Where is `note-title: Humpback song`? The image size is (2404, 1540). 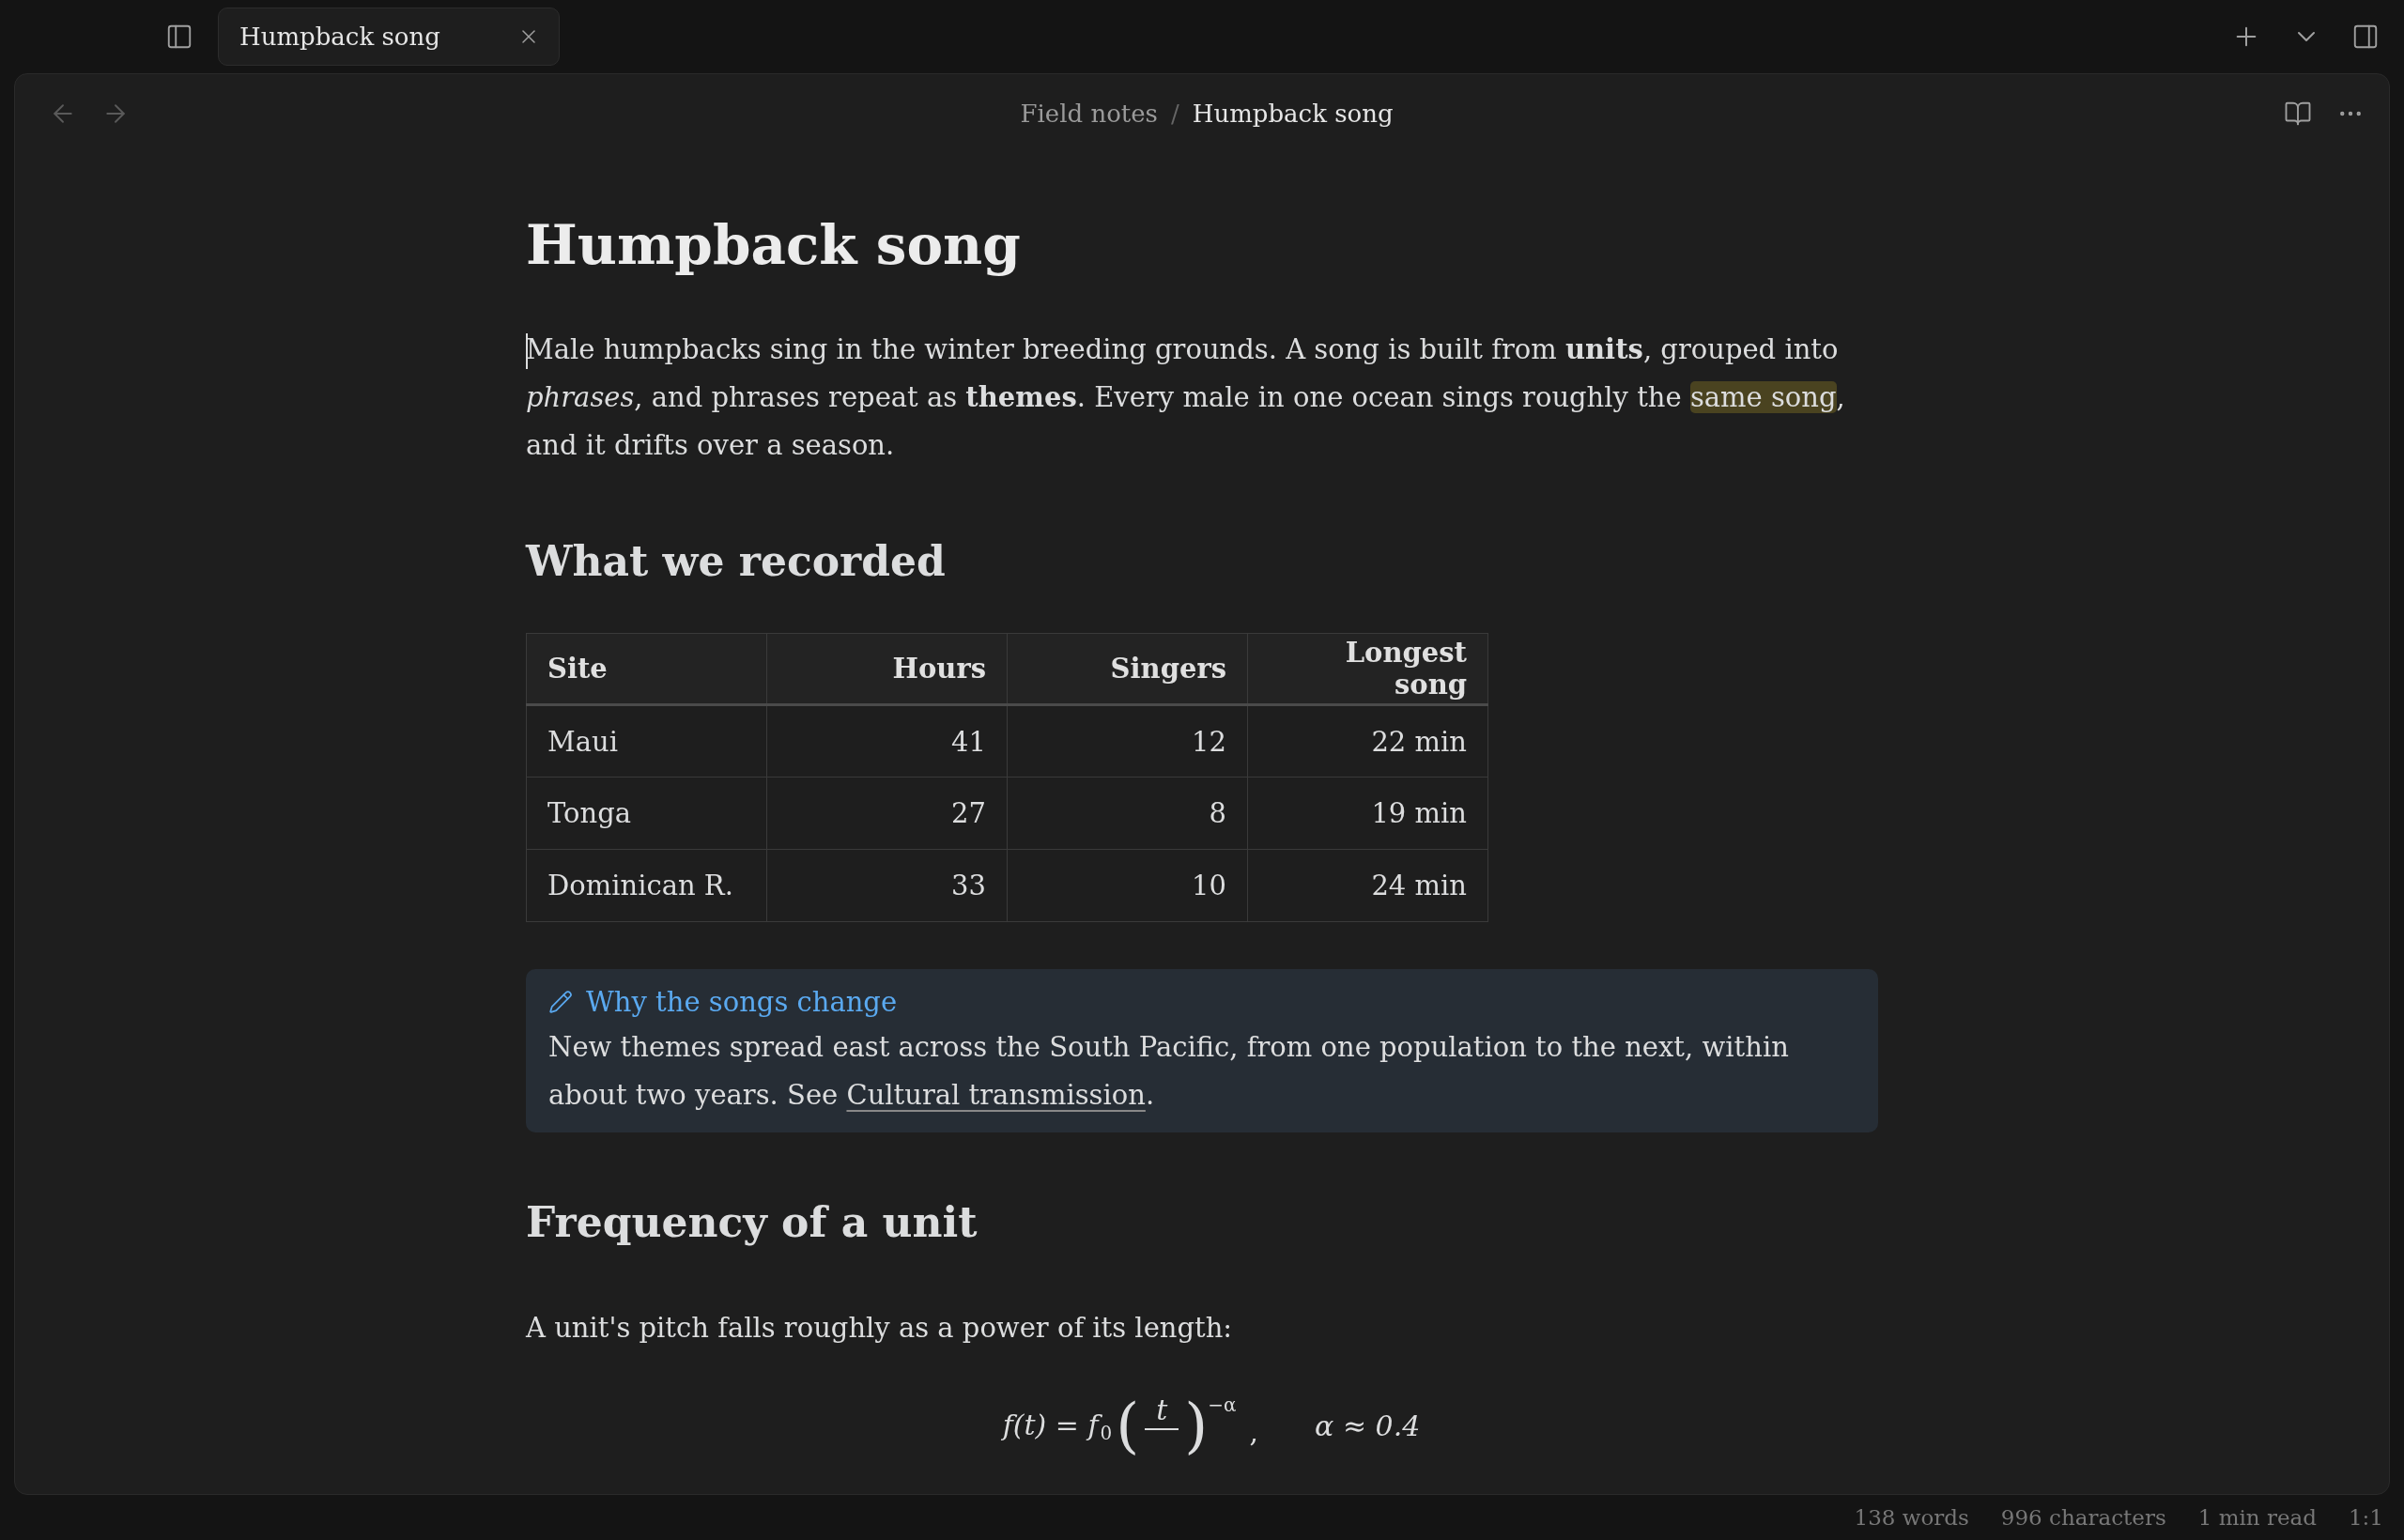 note-title: Humpback song is located at coordinates (774, 246).